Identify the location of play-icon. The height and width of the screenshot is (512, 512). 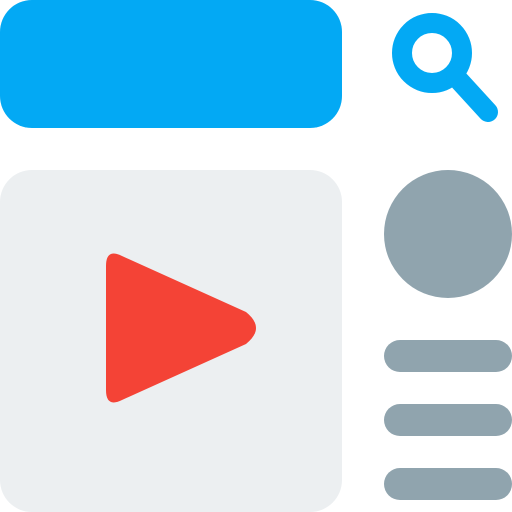
(180, 330).